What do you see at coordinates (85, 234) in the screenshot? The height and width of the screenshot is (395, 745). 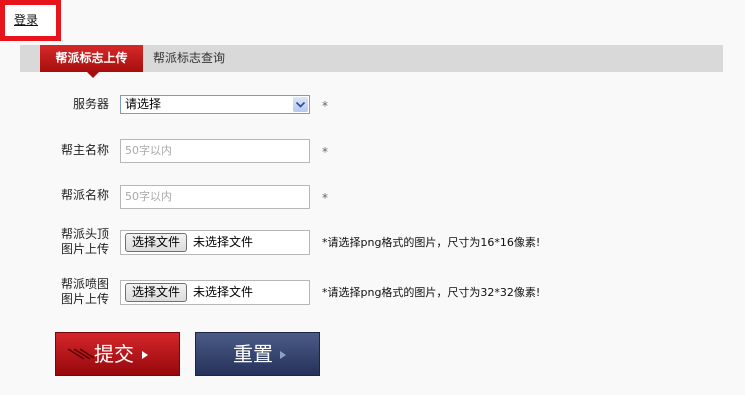 I see `head-image-label-line1: 帮派头顶` at bounding box center [85, 234].